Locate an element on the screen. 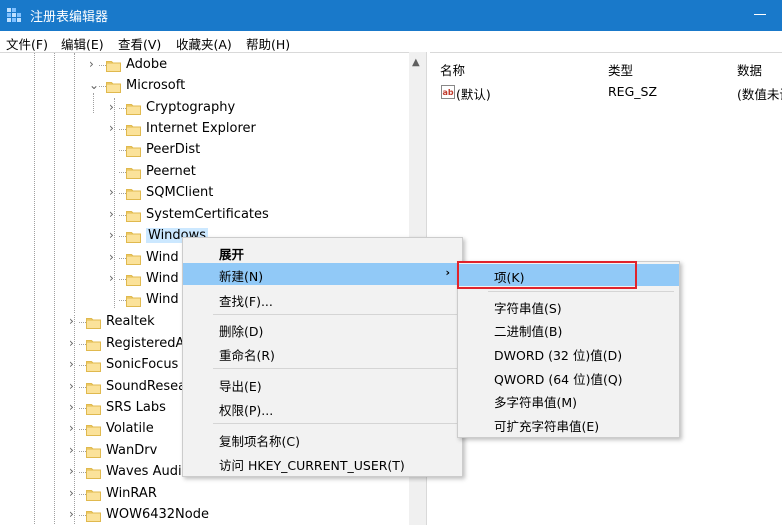 This screenshot has height=525, width=782. tree-item-peerdist: PeerDist is located at coordinates (204, 150).